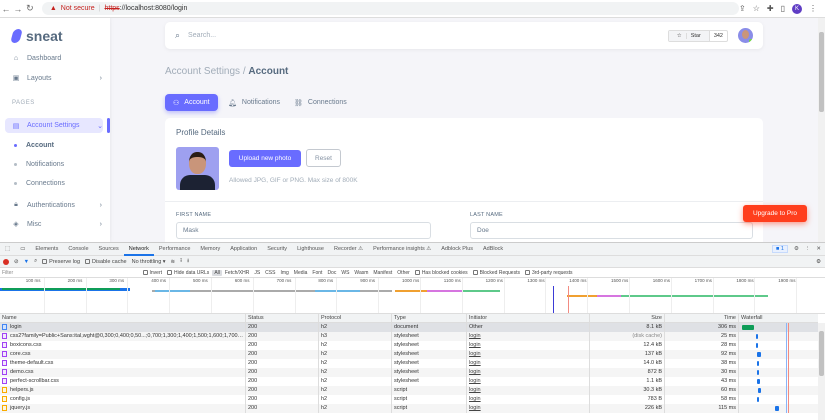  Describe the element at coordinates (123, 390) in the screenshot. I see `request-name: helpers.js` at that location.